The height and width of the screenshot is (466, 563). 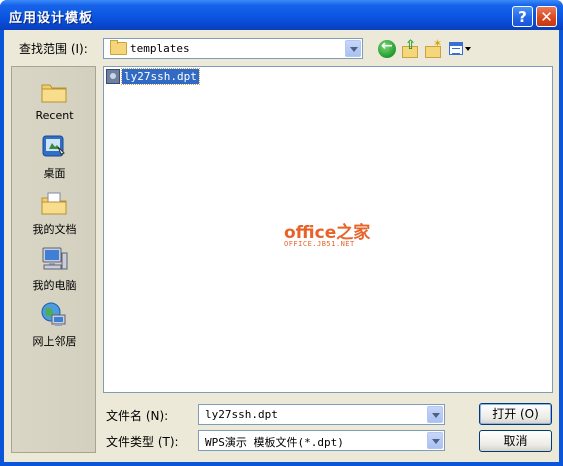 I want to click on back-icon, so click(x=387, y=48).